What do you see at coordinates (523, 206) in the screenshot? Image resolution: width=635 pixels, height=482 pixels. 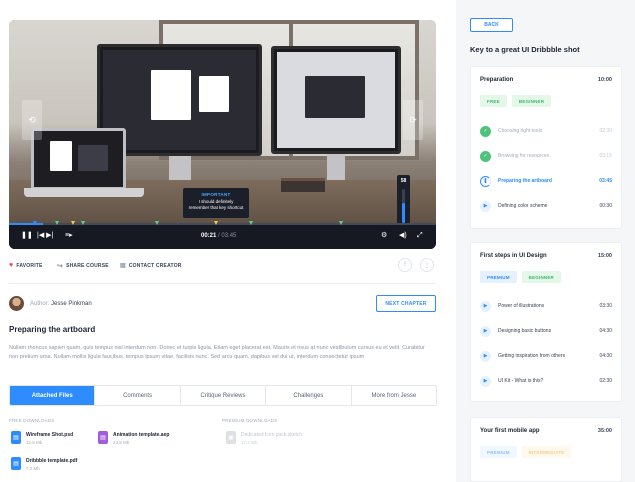 I see `lesson-name: Defining color scheme` at bounding box center [523, 206].